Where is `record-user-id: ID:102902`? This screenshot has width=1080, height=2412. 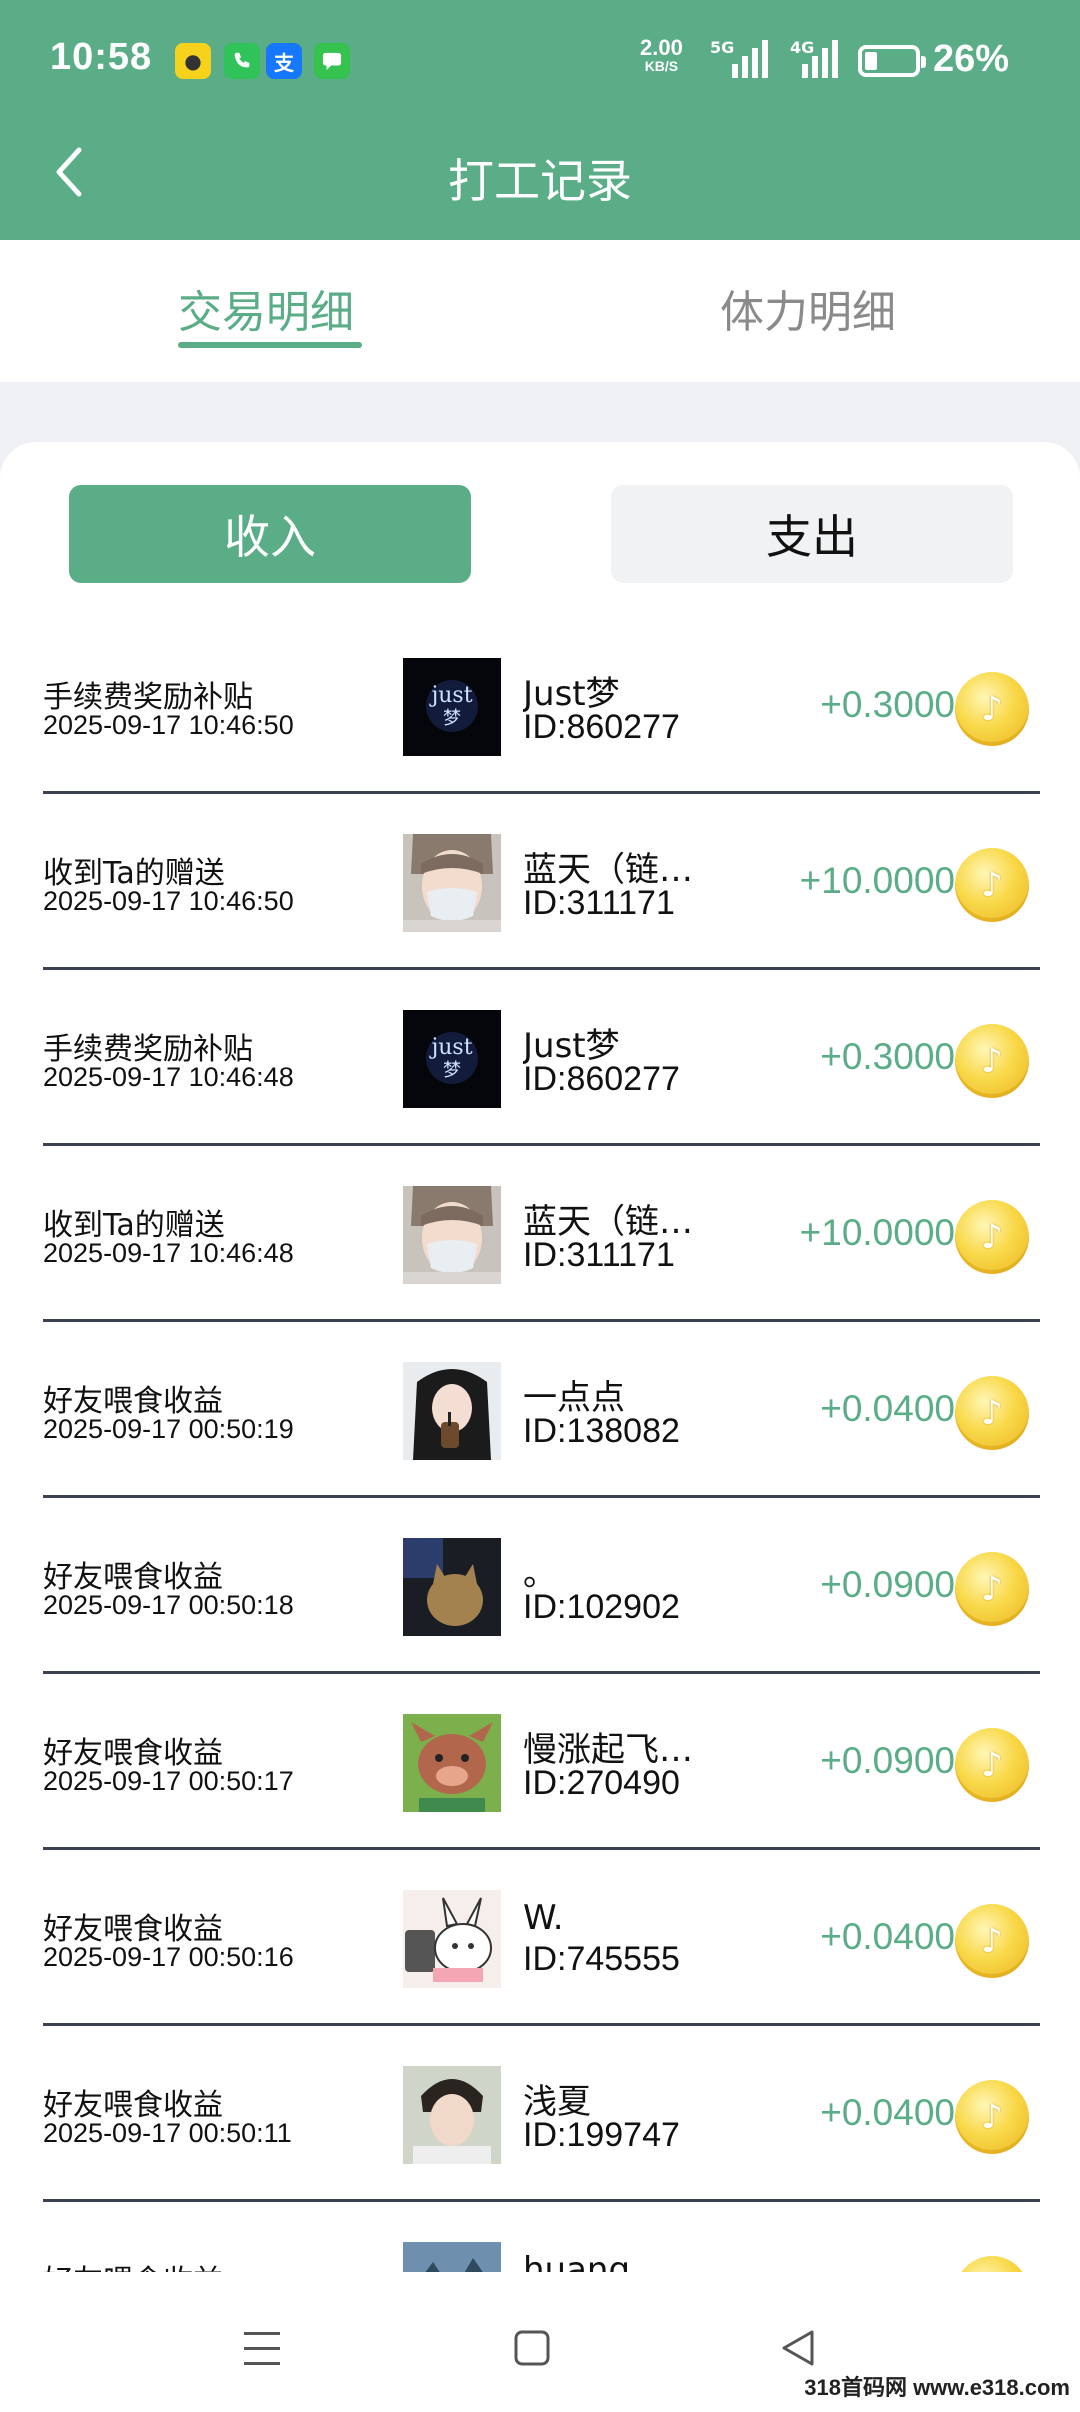
record-user-id: ID:102902 is located at coordinates (601, 1607).